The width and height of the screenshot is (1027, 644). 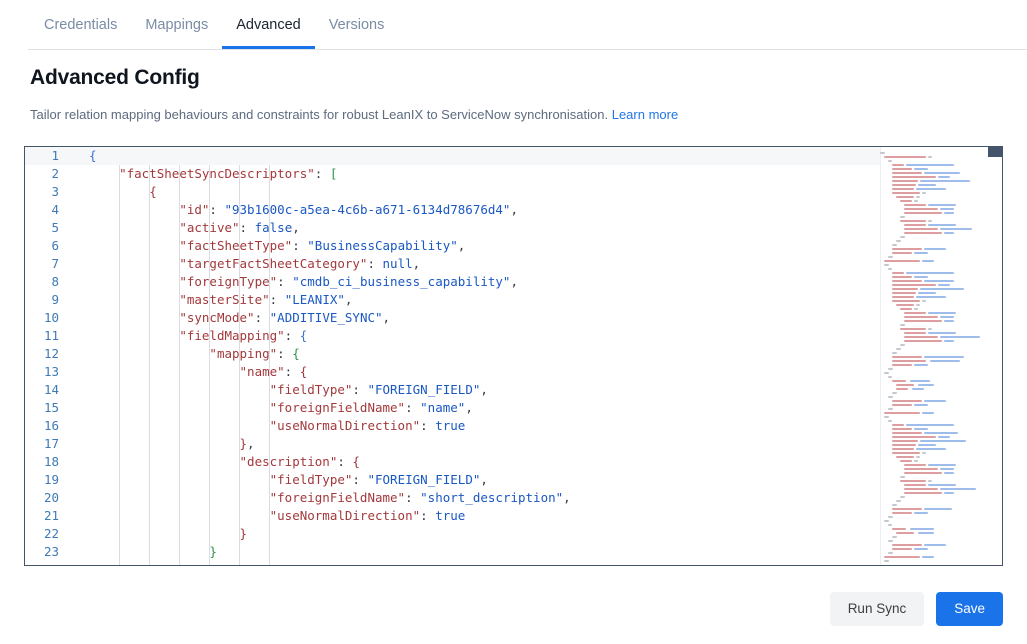 I want to click on save-button: Save, so click(x=969, y=609).